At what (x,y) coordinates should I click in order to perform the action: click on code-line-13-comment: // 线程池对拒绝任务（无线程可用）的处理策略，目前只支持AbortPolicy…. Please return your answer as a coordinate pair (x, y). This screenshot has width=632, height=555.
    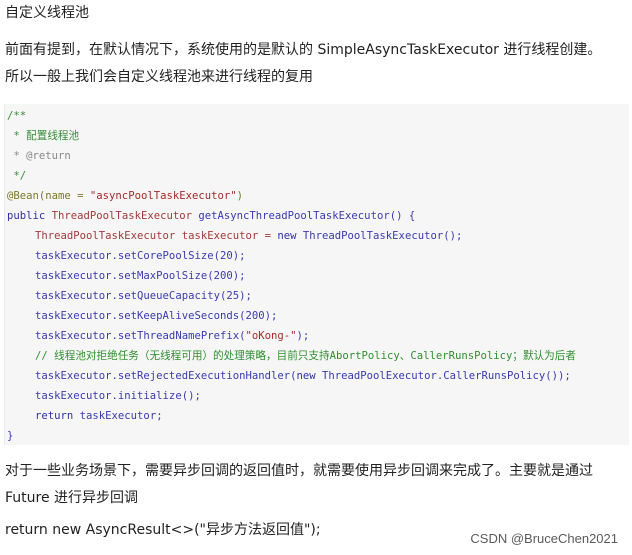
    Looking at the image, I should click on (305, 356).